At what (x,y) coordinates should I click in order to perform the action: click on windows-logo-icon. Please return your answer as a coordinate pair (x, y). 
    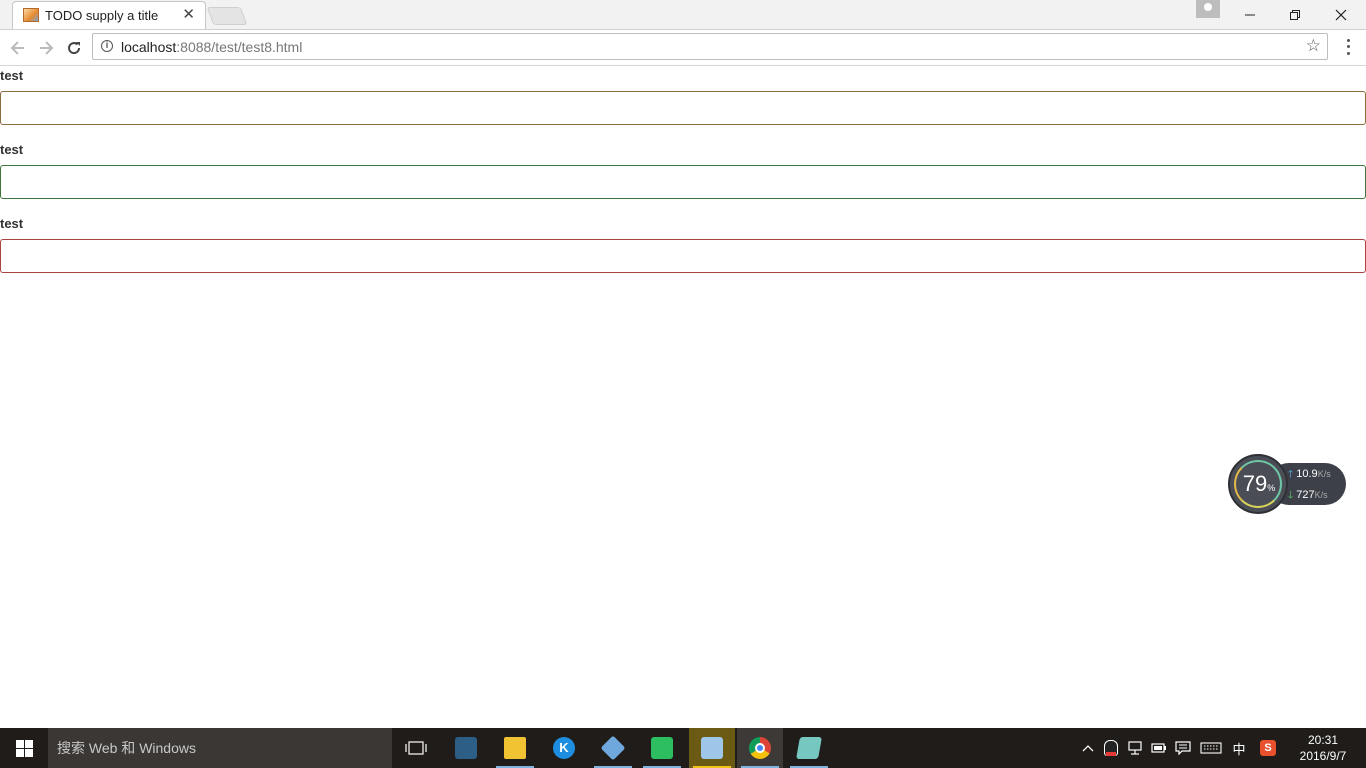
    Looking at the image, I should click on (24, 748).